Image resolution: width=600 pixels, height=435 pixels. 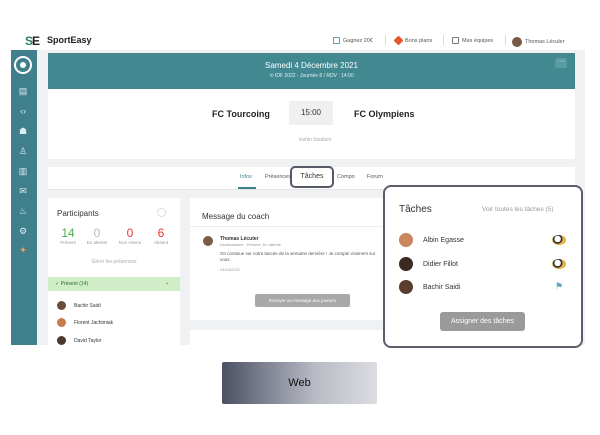 What do you see at coordinates (130, 233) in the screenshot?
I see `stat-rejected-value: 0` at bounding box center [130, 233].